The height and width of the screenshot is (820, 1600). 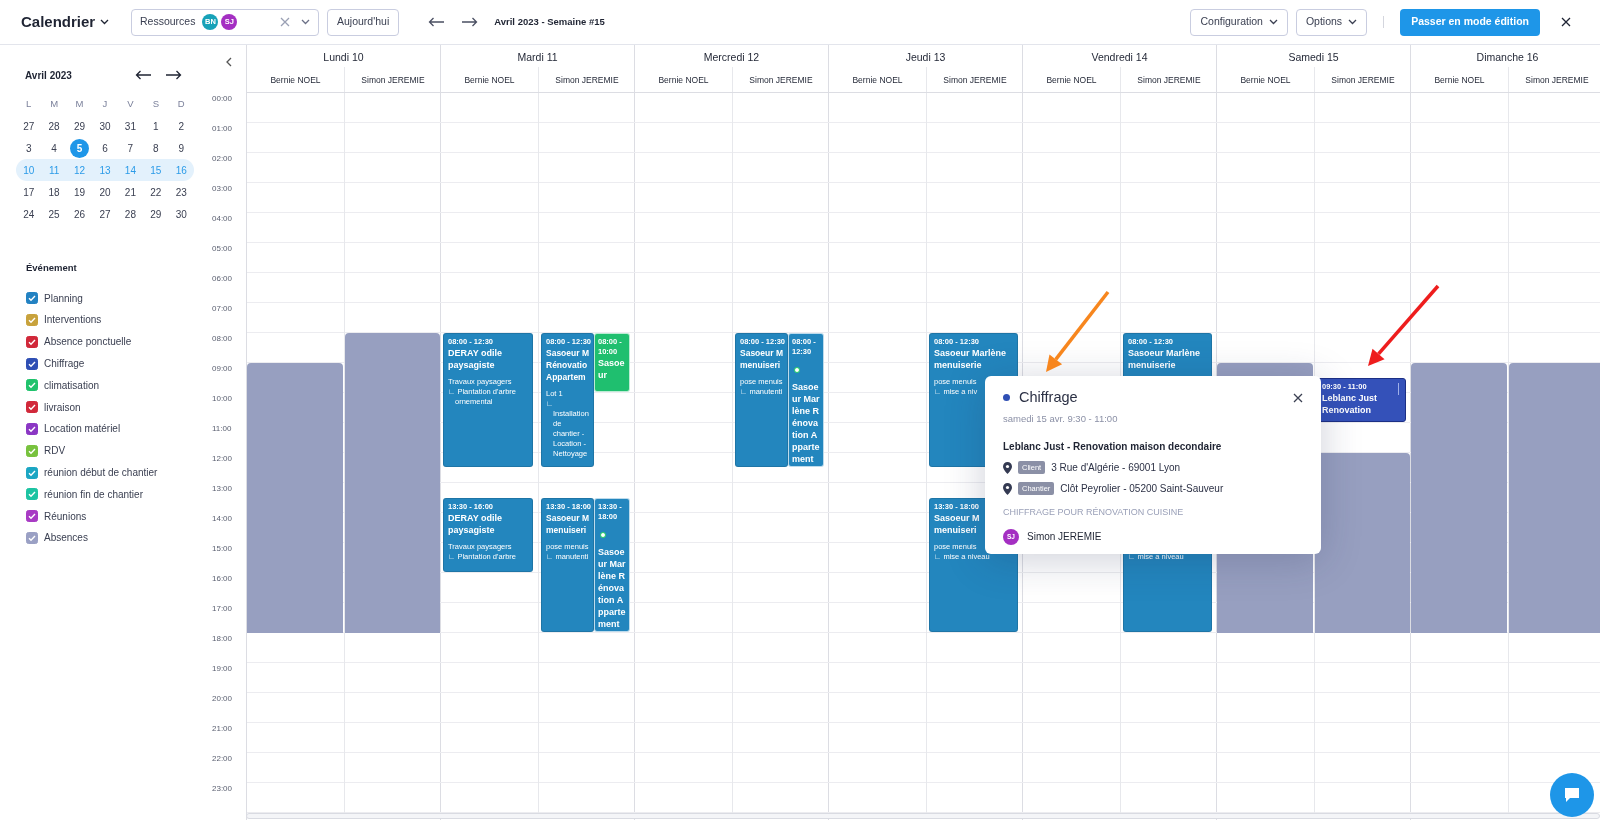 I want to click on calendar-day: 8, so click(x=156, y=148).